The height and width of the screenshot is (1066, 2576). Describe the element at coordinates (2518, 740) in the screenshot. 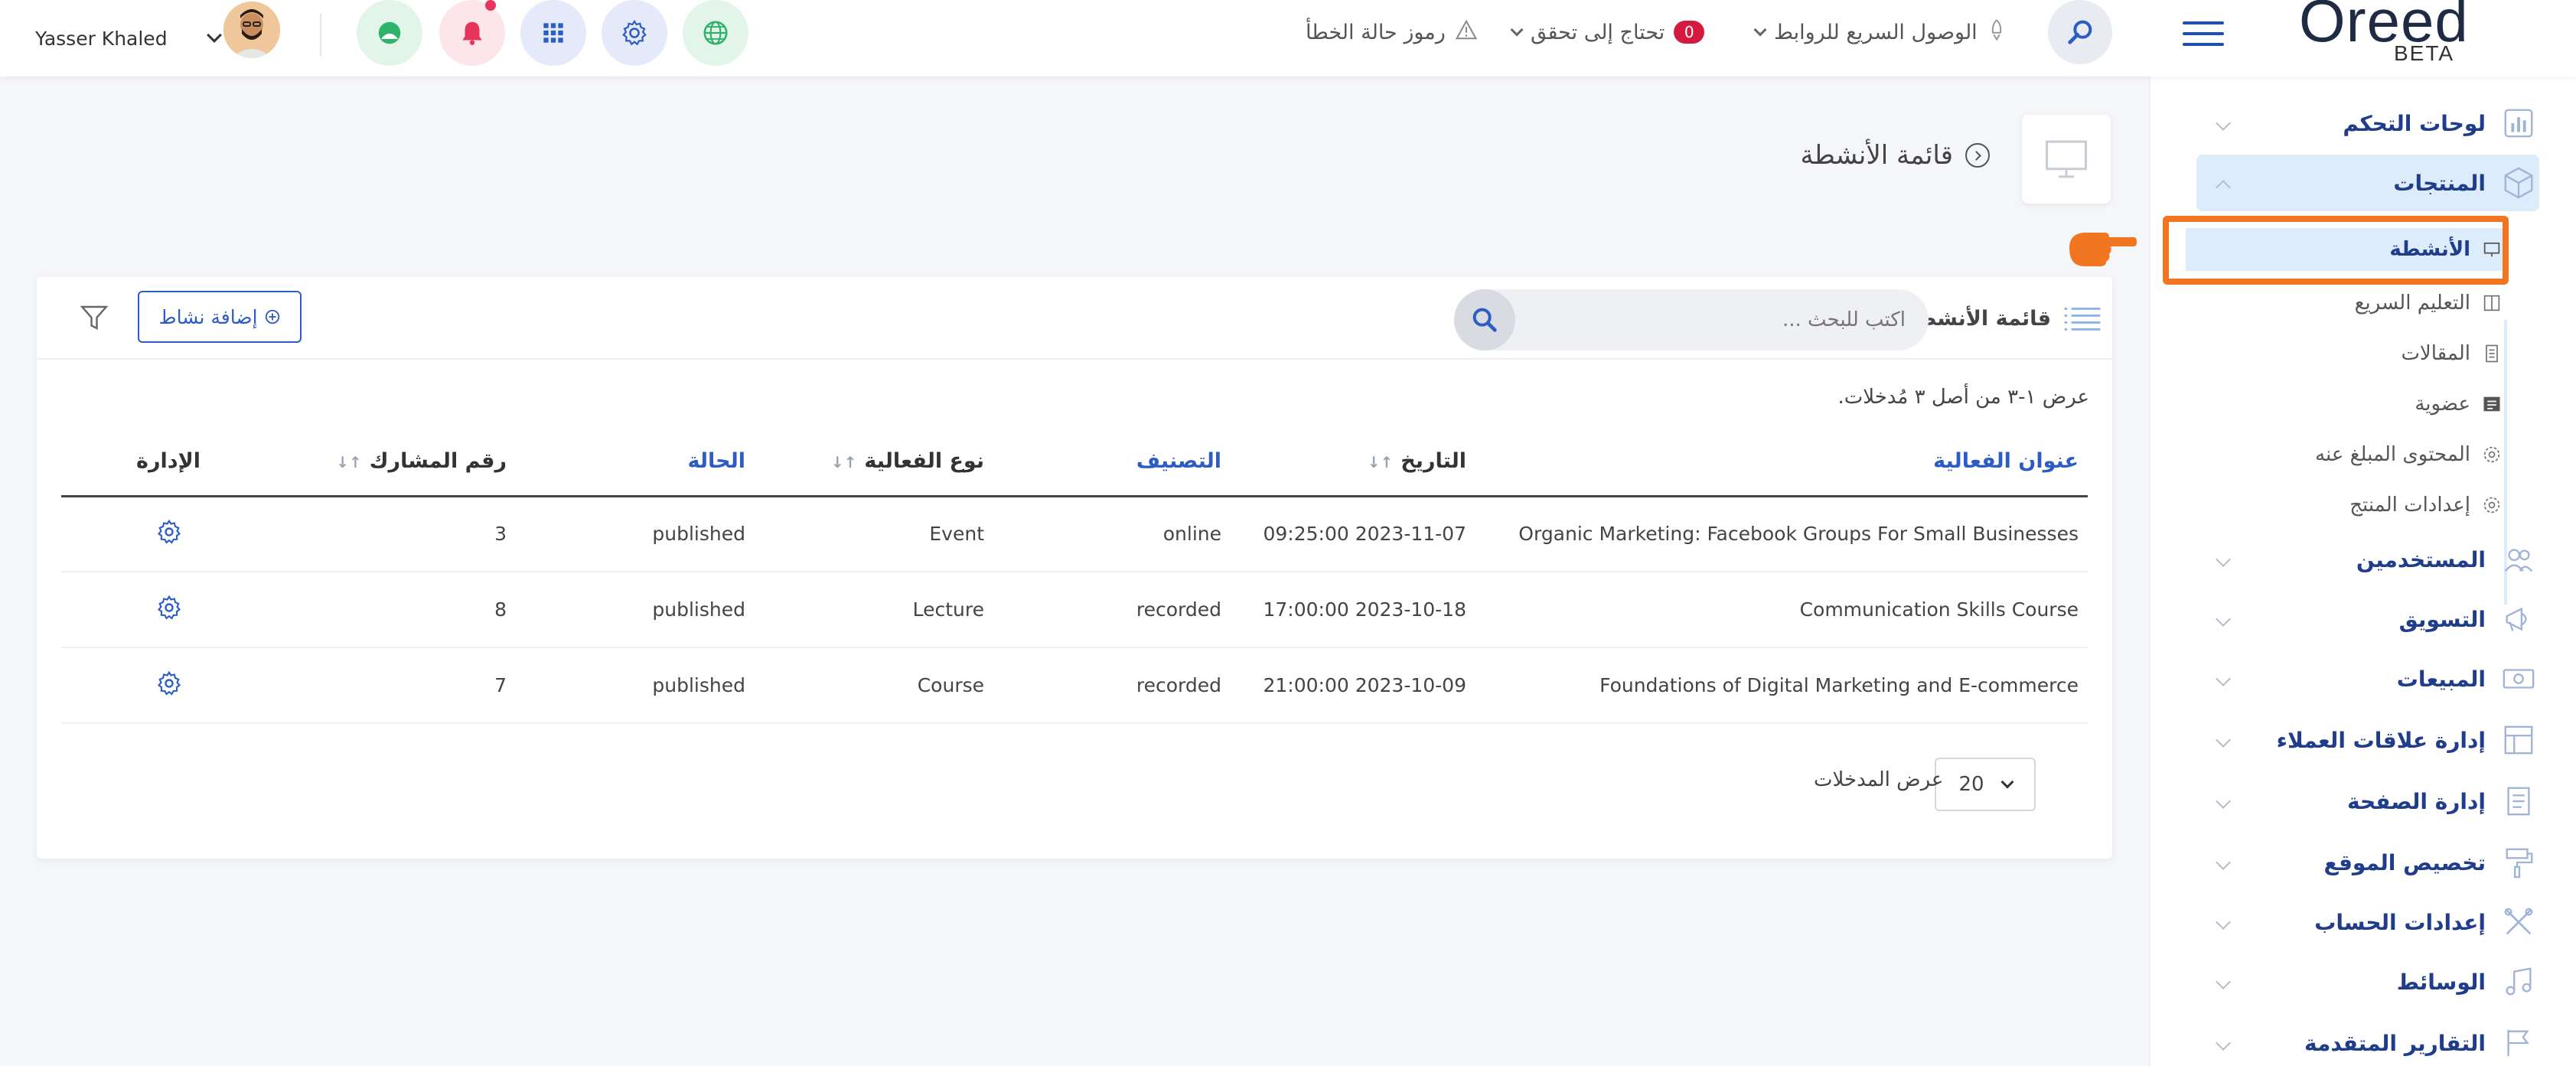

I see `crm-icon` at that location.